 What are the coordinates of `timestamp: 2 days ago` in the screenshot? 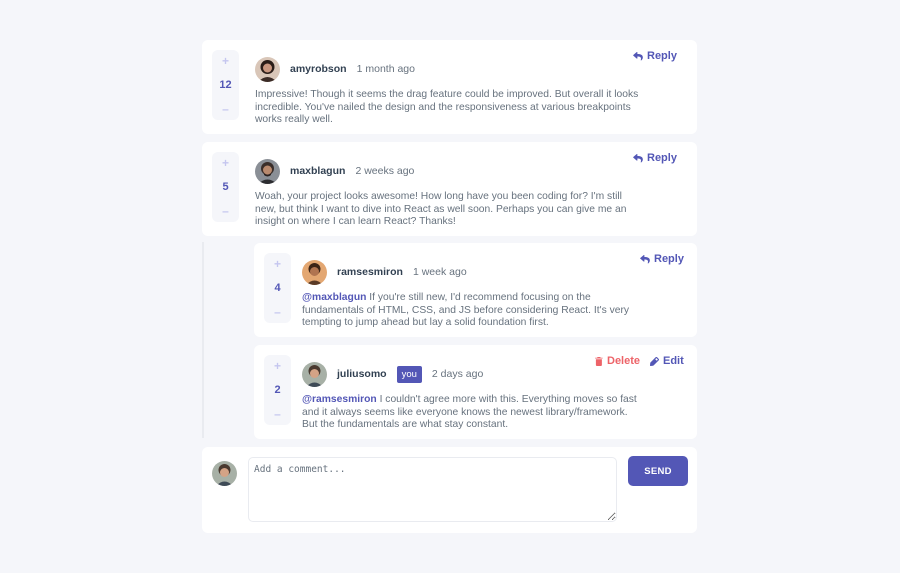 It's located at (457, 374).